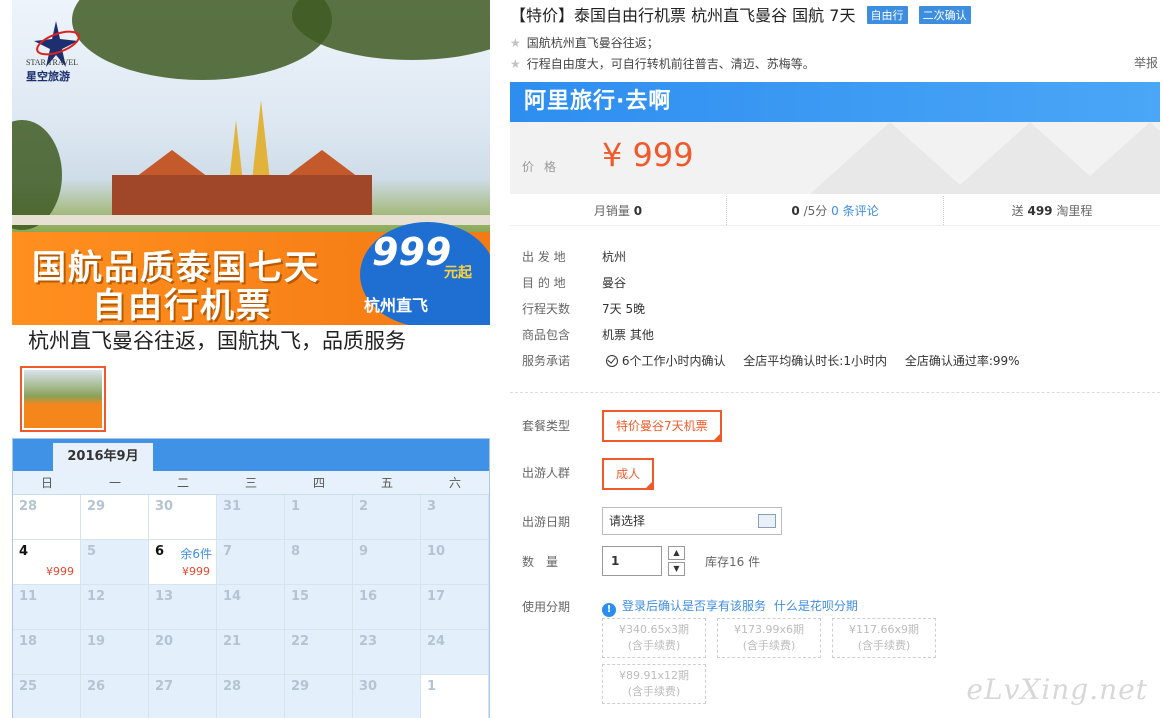  I want to click on calendar-day: 10, so click(455, 562).